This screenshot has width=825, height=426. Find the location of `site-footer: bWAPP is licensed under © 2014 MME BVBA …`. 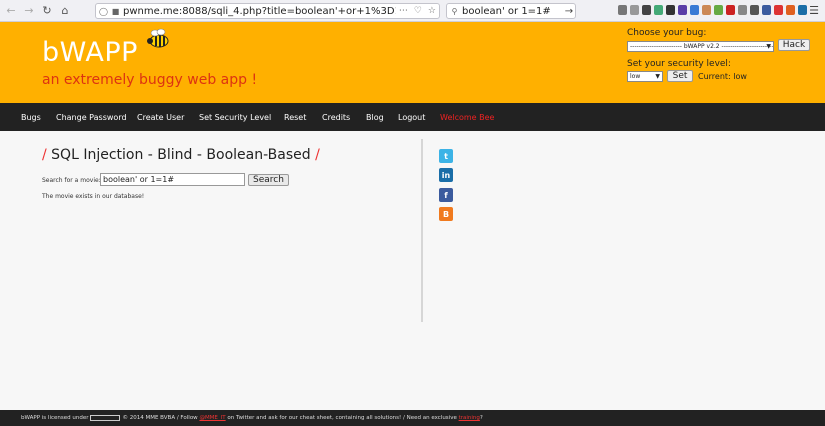

site-footer: bWAPP is licensed under © 2014 MME BVBA … is located at coordinates (412, 418).